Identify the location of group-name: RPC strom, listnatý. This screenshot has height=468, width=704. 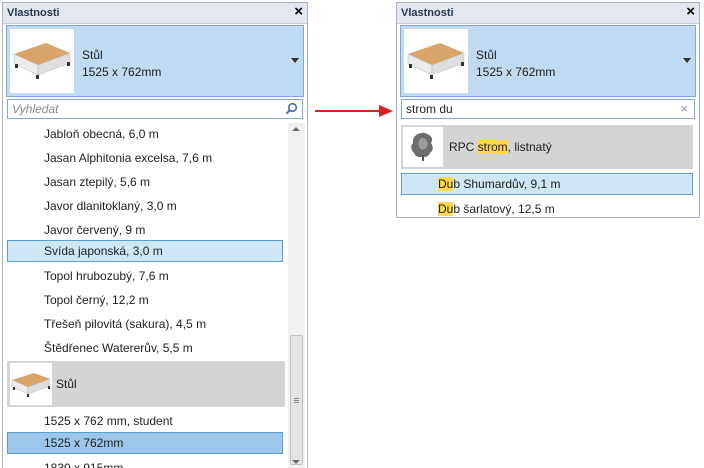
(500, 147).